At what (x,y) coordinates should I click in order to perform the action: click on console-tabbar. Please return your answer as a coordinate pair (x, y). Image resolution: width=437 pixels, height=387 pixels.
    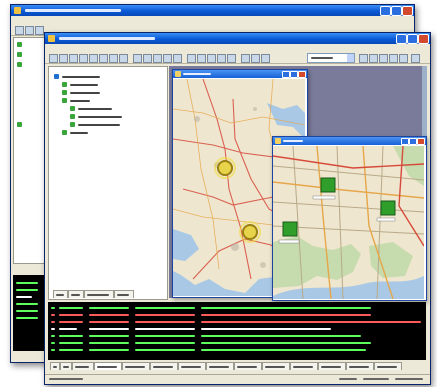
    Looking at the image, I should click on (237, 366).